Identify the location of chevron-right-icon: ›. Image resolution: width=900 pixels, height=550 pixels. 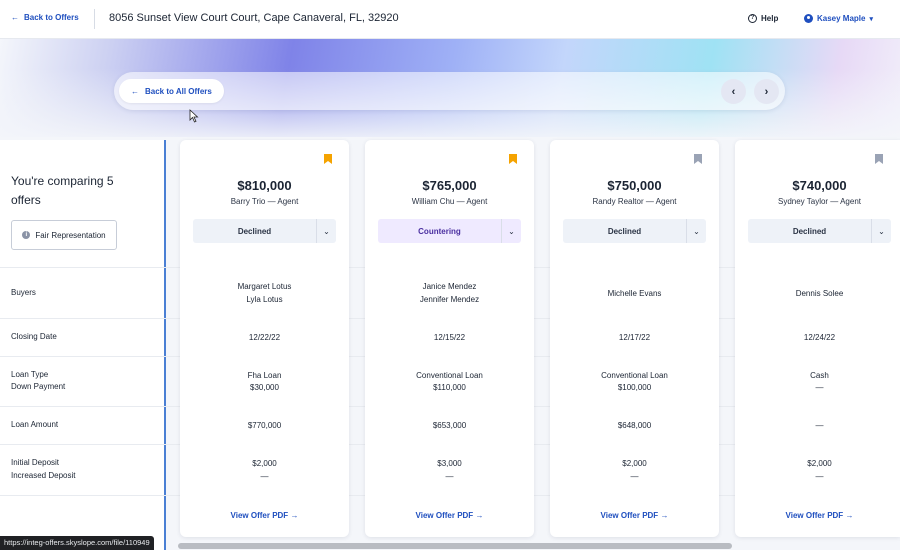
(766, 91).